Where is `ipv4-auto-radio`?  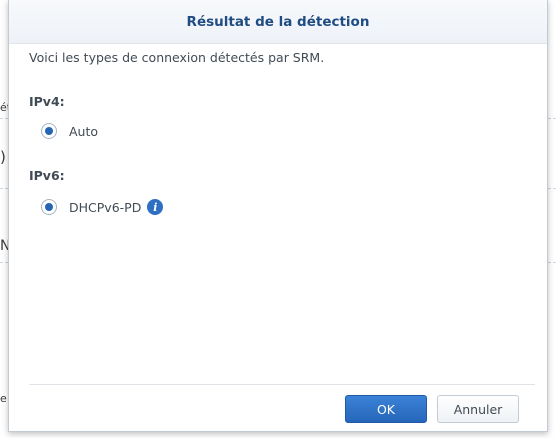
ipv4-auto-radio is located at coordinates (49, 131).